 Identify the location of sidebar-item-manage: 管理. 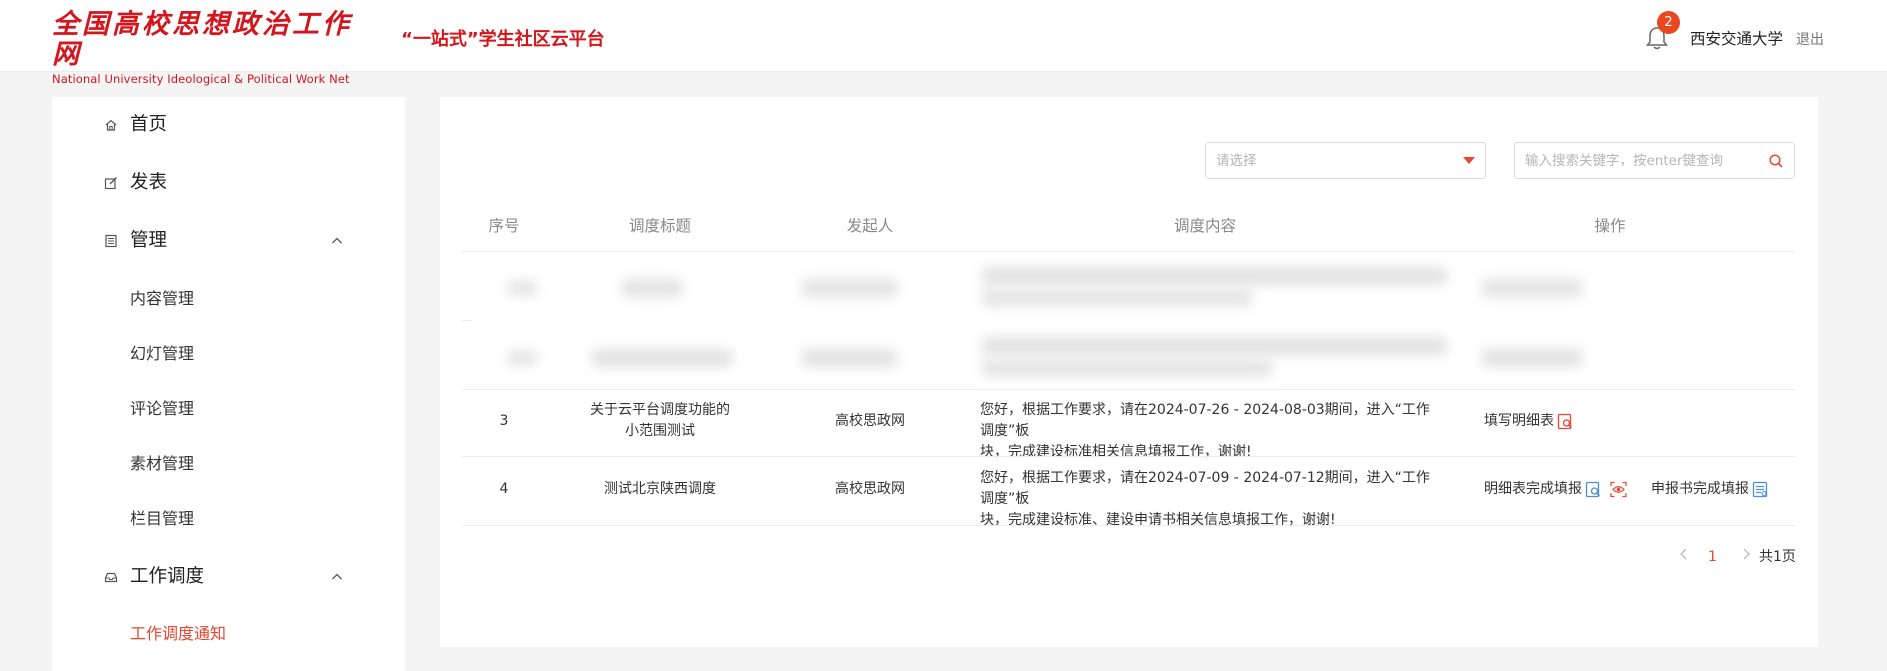
(228, 241).